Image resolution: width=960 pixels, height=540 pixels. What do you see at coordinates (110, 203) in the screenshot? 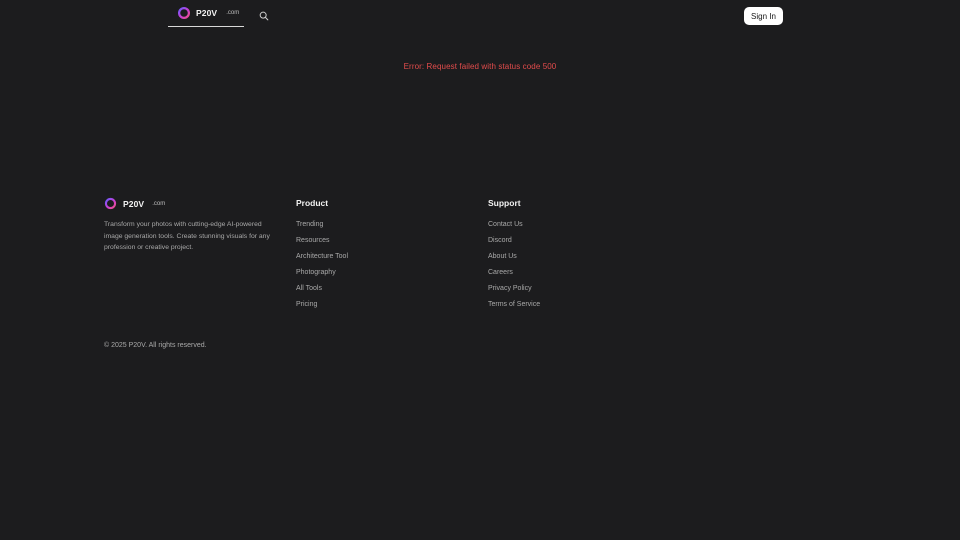
I see `footer-logo-ring-icon` at bounding box center [110, 203].